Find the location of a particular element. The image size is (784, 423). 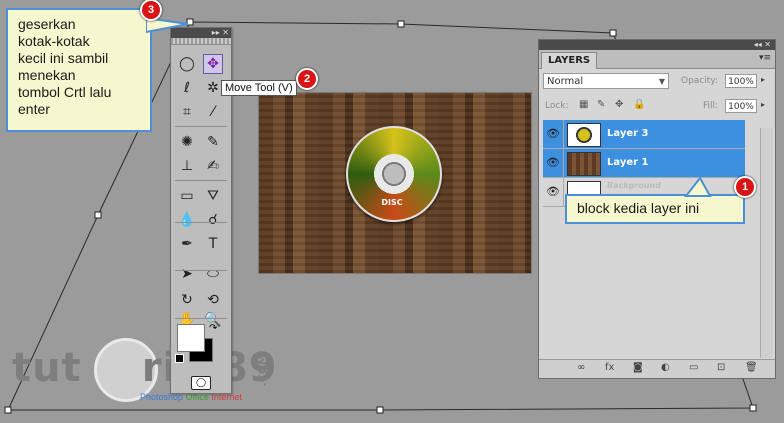

layers-scrollbar is located at coordinates (766, 243).